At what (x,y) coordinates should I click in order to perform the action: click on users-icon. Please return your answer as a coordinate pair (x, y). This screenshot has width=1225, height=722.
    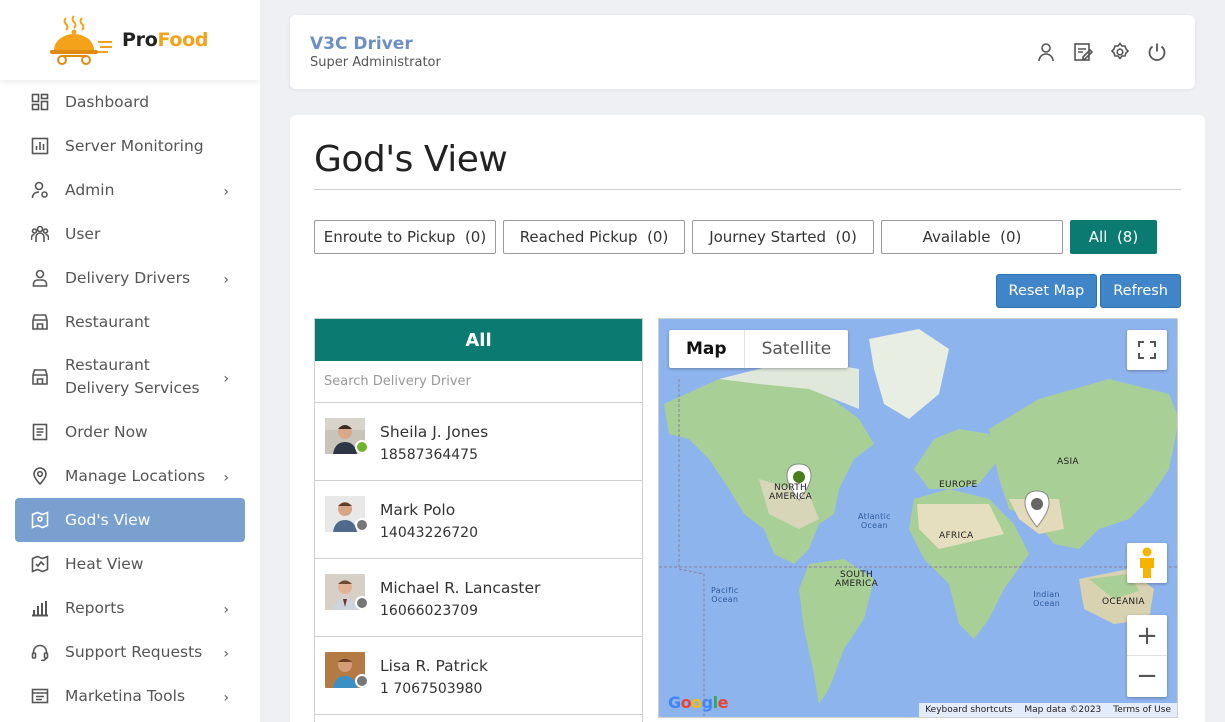
    Looking at the image, I should click on (40, 233).